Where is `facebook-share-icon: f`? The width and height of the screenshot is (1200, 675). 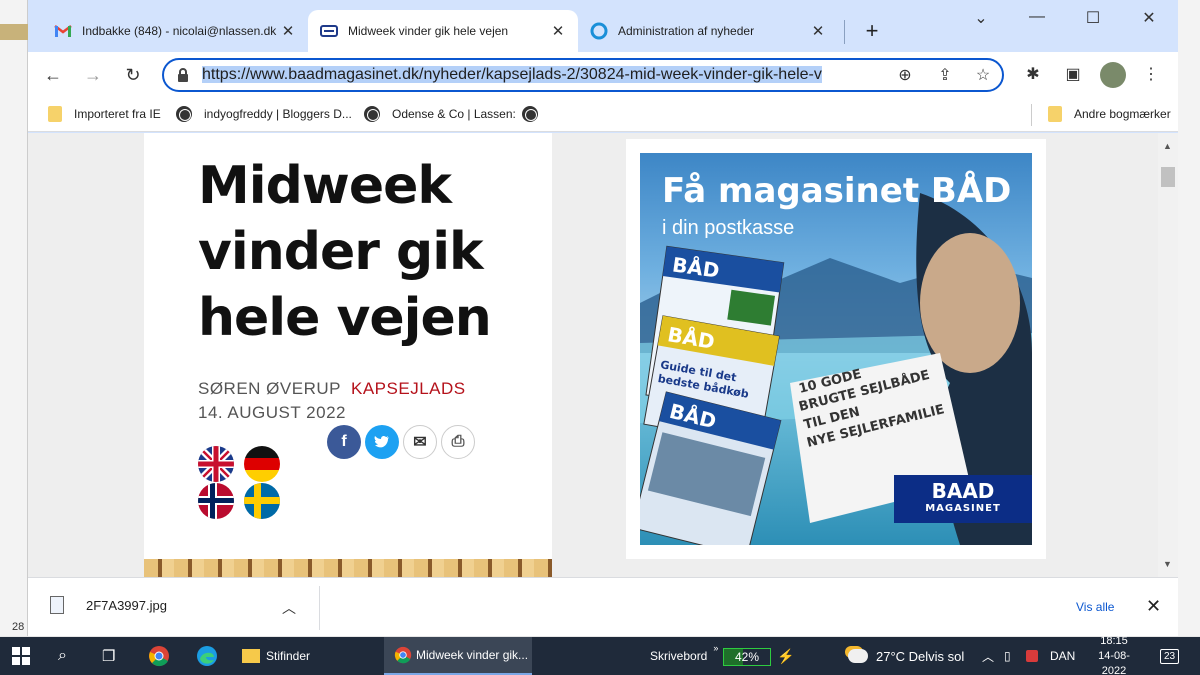 facebook-share-icon: f is located at coordinates (344, 442).